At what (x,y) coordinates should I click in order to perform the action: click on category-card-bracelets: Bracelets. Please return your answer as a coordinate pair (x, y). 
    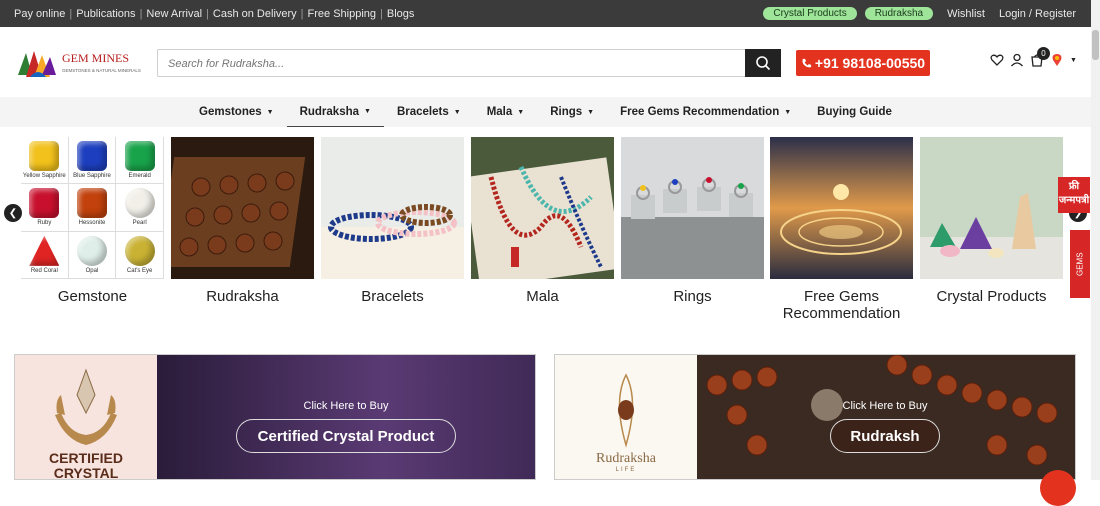
    Looking at the image, I should click on (392, 221).